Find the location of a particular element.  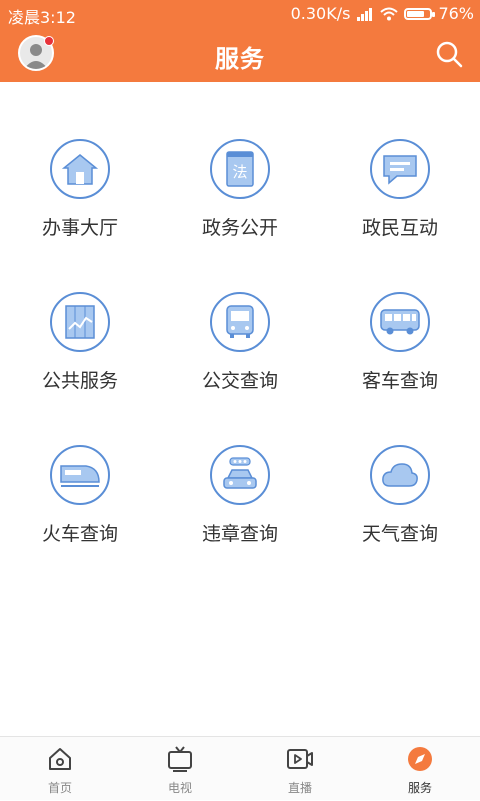

service-tile: 政民互动 is located at coordinates (400, 209).